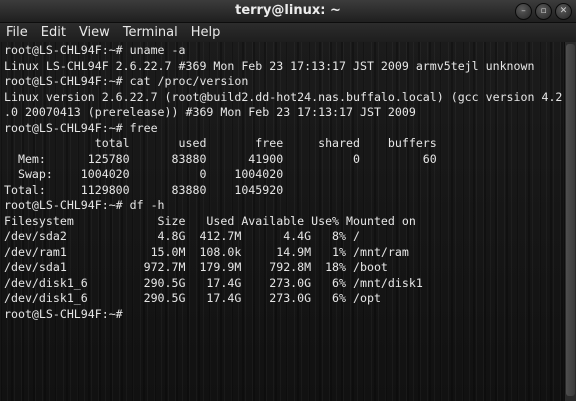 This screenshot has height=401, width=576. What do you see at coordinates (206, 251) in the screenshot?
I see `terminal-line: /dev/ram1 15.0M 108.0k 14.9M 1% /mnt/ram` at bounding box center [206, 251].